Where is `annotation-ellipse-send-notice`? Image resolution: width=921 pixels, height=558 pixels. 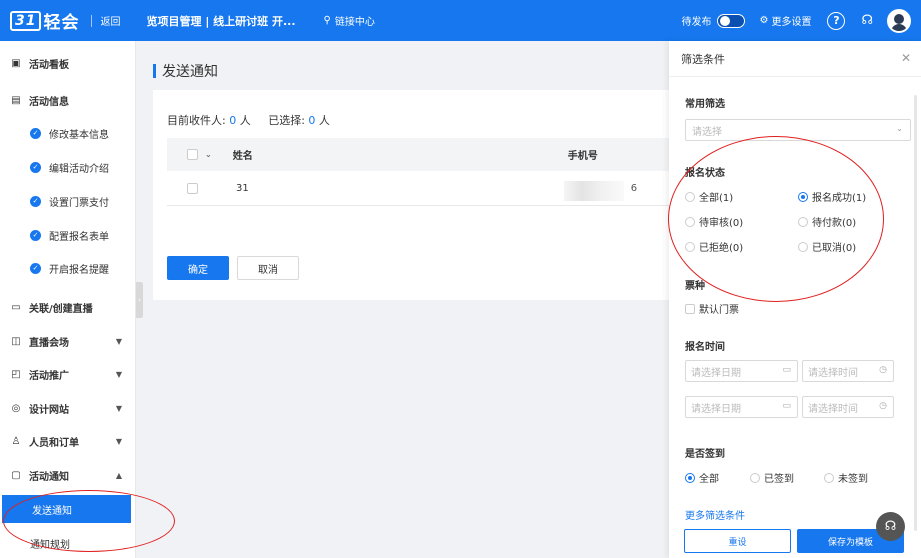
annotation-ellipse-send-notice is located at coordinates (89, 521).